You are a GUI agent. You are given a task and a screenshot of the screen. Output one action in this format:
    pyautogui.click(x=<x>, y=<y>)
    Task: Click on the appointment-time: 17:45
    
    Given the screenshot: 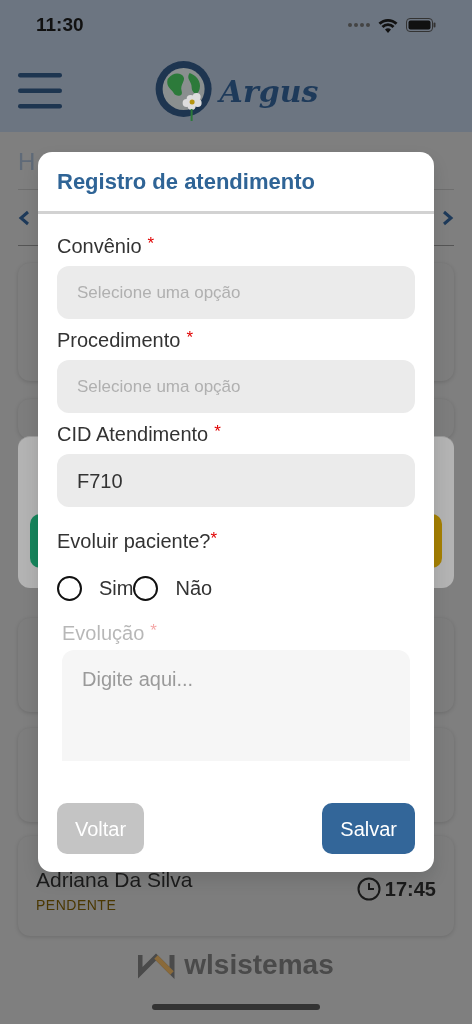 What is the action you would take?
    pyautogui.click(x=410, y=889)
    